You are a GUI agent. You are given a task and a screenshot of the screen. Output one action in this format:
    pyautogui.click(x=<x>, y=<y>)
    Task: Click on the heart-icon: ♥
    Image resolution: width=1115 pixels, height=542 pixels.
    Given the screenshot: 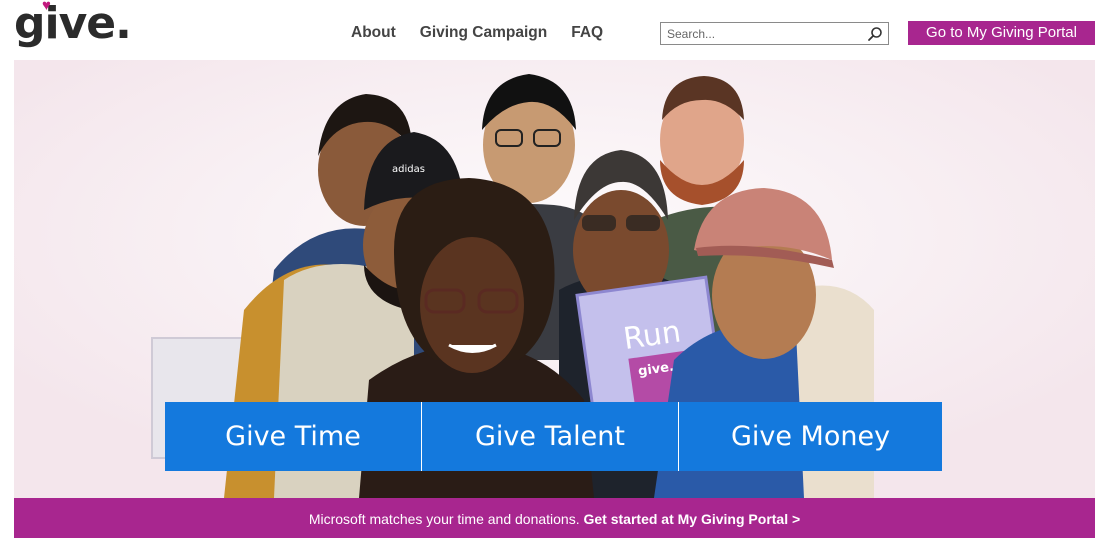 What is the action you would take?
    pyautogui.click(x=46, y=7)
    